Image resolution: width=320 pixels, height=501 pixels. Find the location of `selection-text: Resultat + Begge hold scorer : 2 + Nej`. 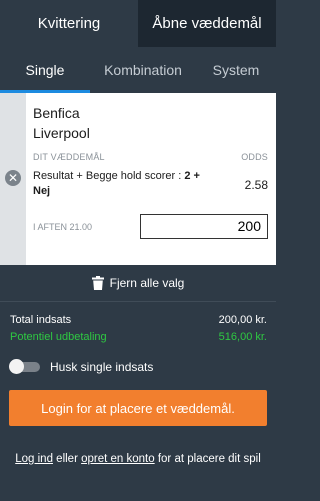

selection-text: Resultat + Begge hold scorer : 2 + Nej is located at coordinates (118, 184).